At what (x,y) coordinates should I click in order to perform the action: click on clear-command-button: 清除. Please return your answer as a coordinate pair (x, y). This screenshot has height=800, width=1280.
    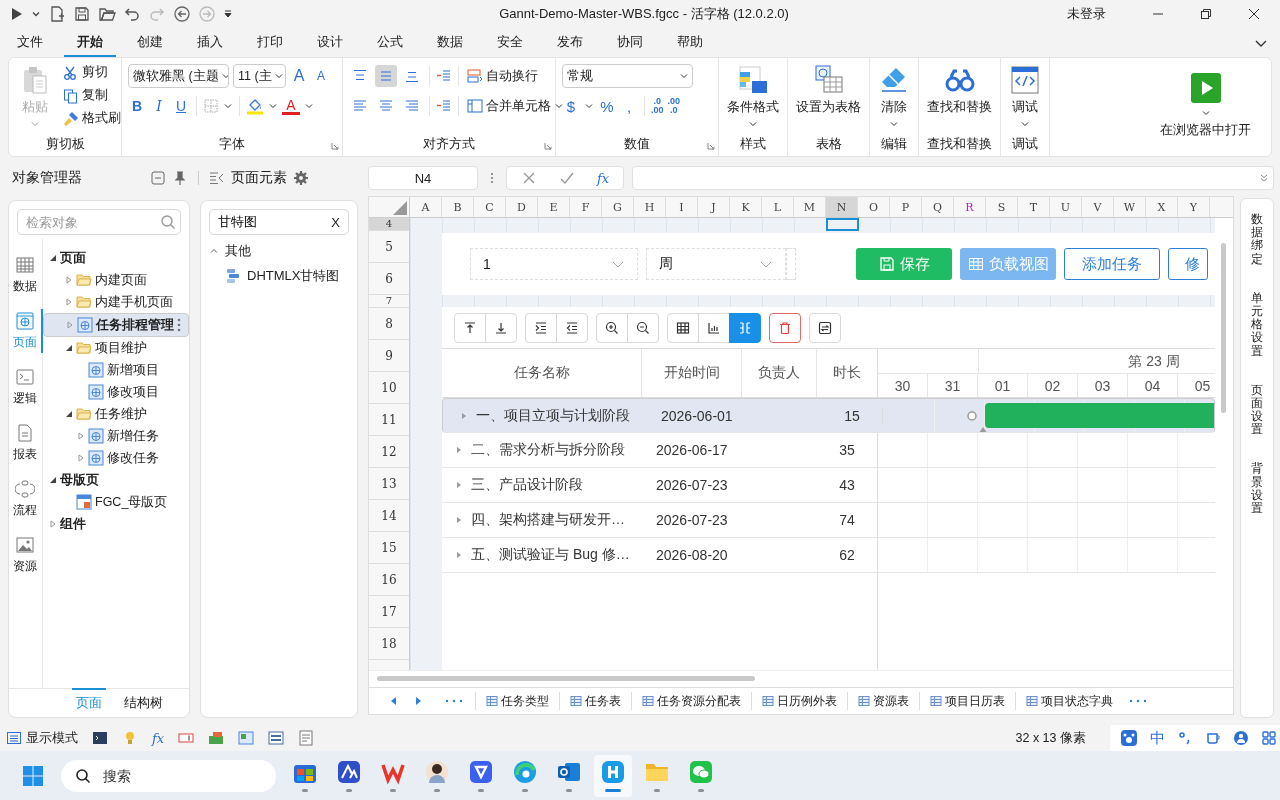
    Looking at the image, I should click on (894, 96).